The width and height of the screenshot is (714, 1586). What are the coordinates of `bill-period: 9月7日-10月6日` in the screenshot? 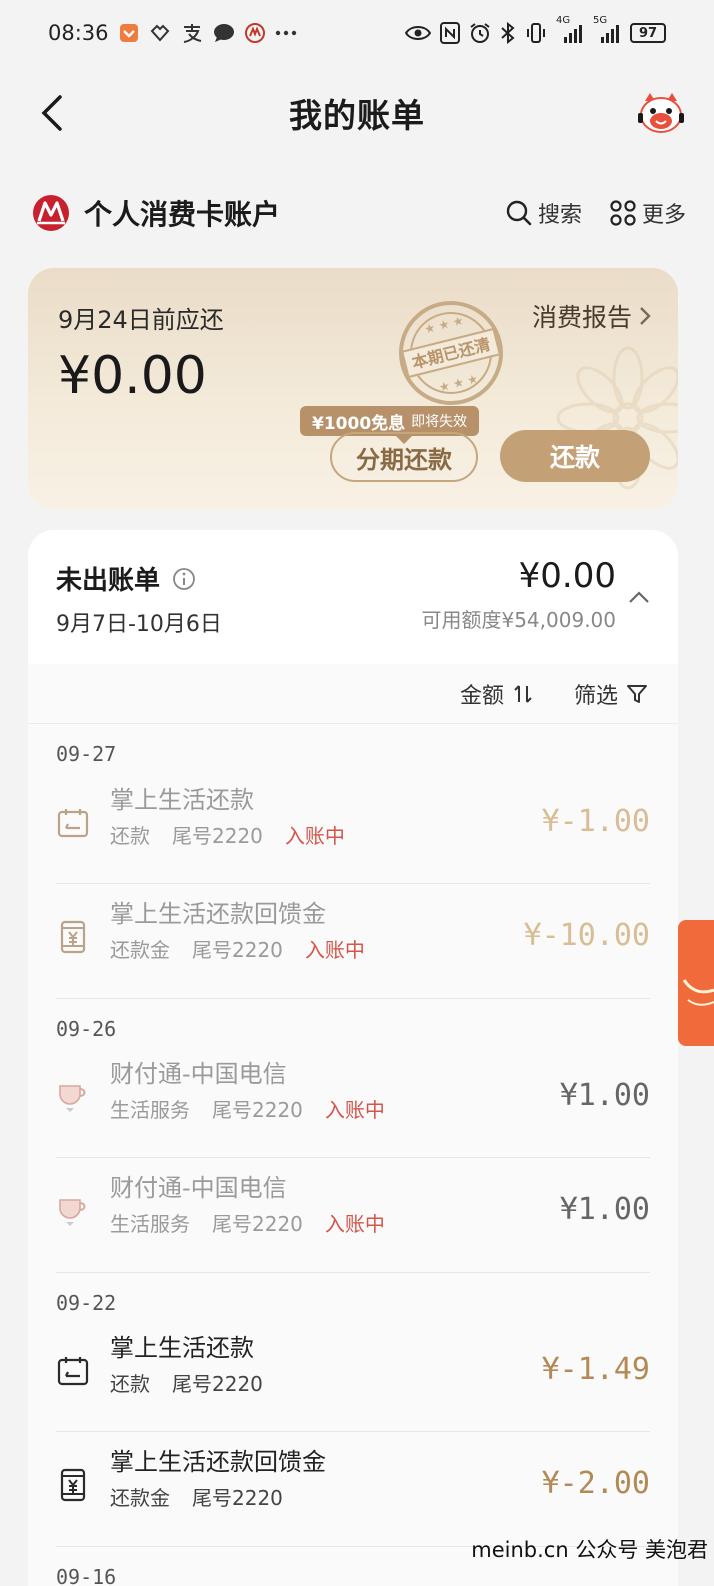 It's located at (139, 624).